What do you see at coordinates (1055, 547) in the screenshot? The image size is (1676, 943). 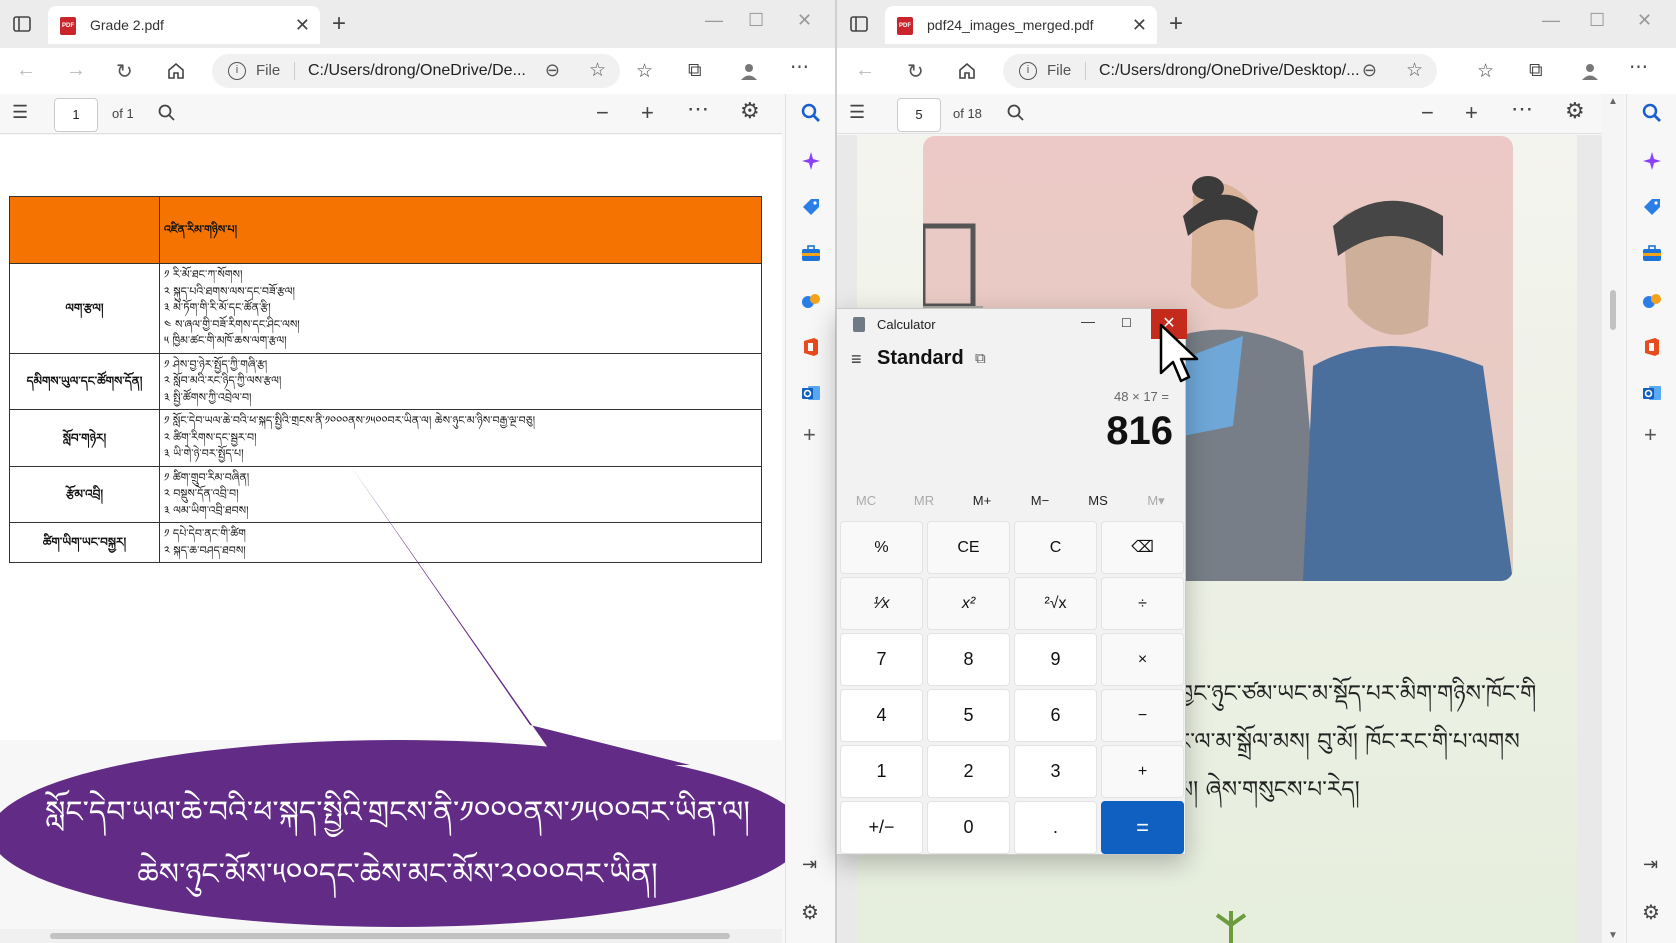 I see `clear-button: C` at bounding box center [1055, 547].